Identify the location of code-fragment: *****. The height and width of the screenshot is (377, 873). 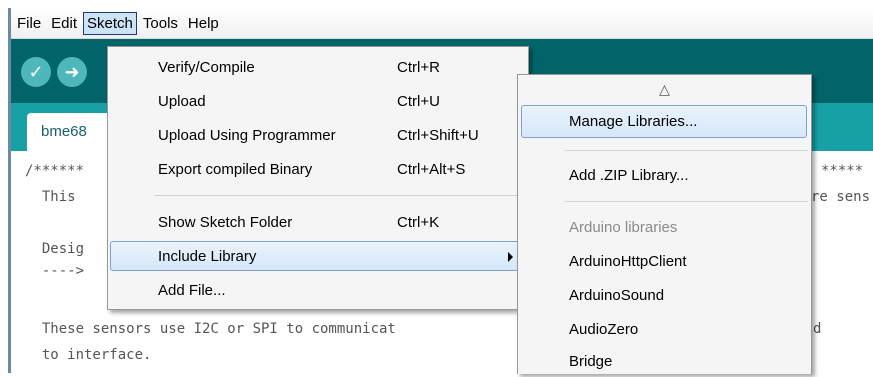
(842, 171).